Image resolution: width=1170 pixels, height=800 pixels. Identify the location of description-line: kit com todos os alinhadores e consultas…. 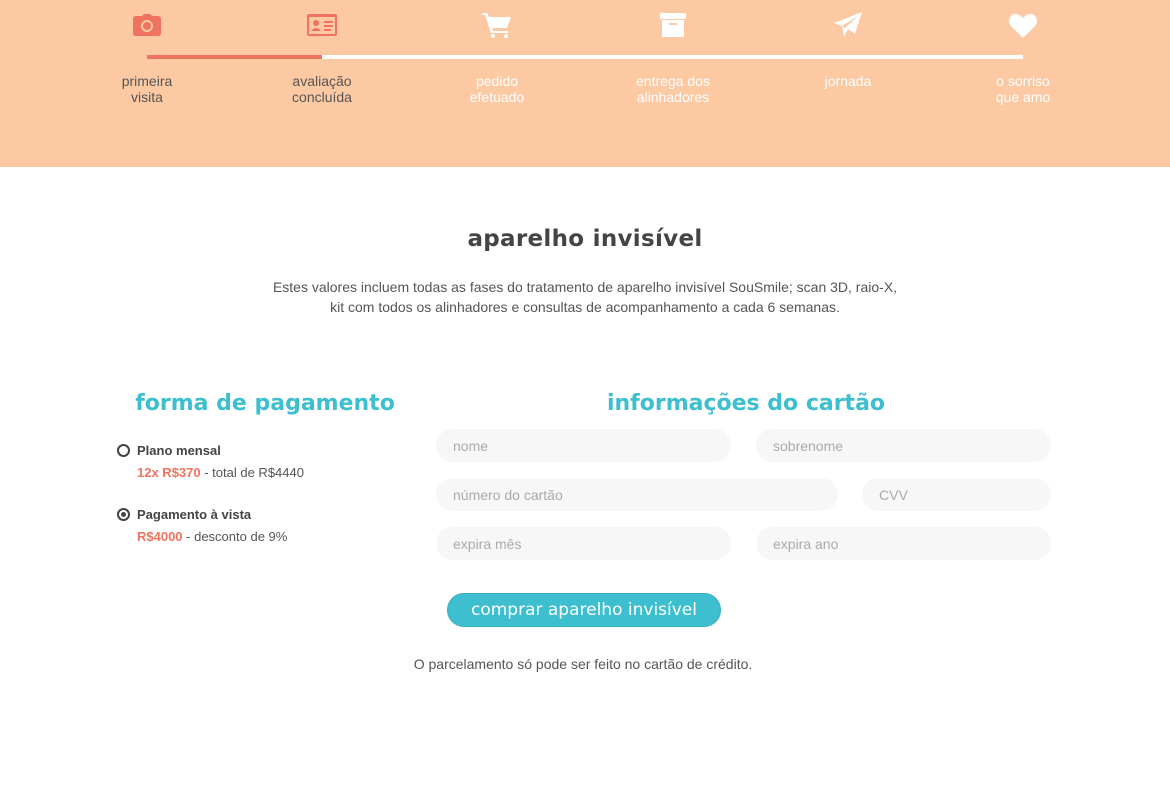
(585, 307).